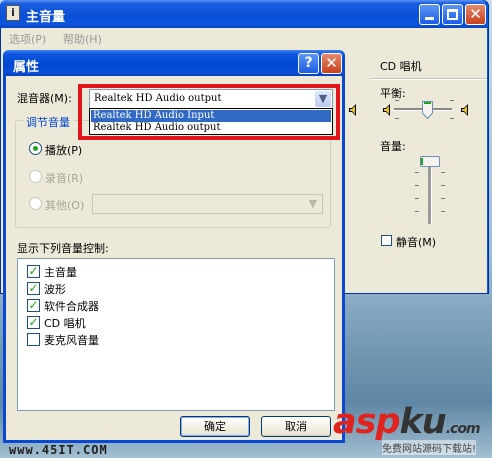 This screenshot has height=458, width=492. I want to click on dialog-title: 属性, so click(26, 67).